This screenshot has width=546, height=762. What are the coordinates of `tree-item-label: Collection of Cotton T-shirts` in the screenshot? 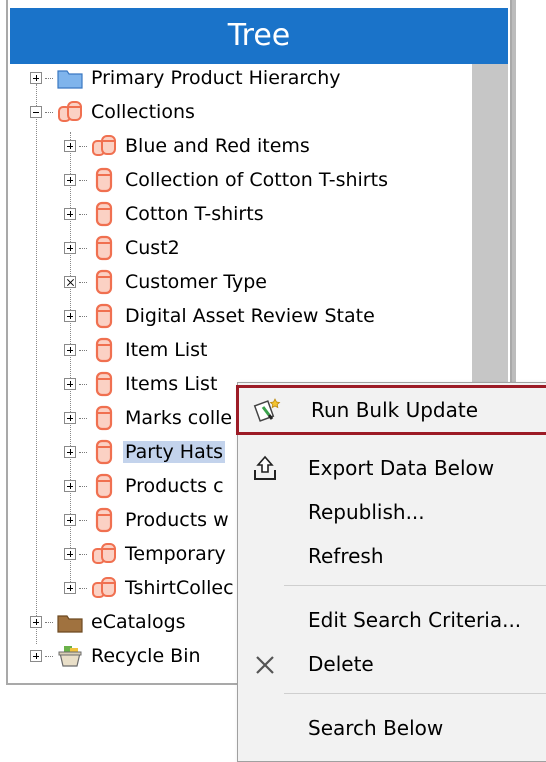 It's located at (256, 180).